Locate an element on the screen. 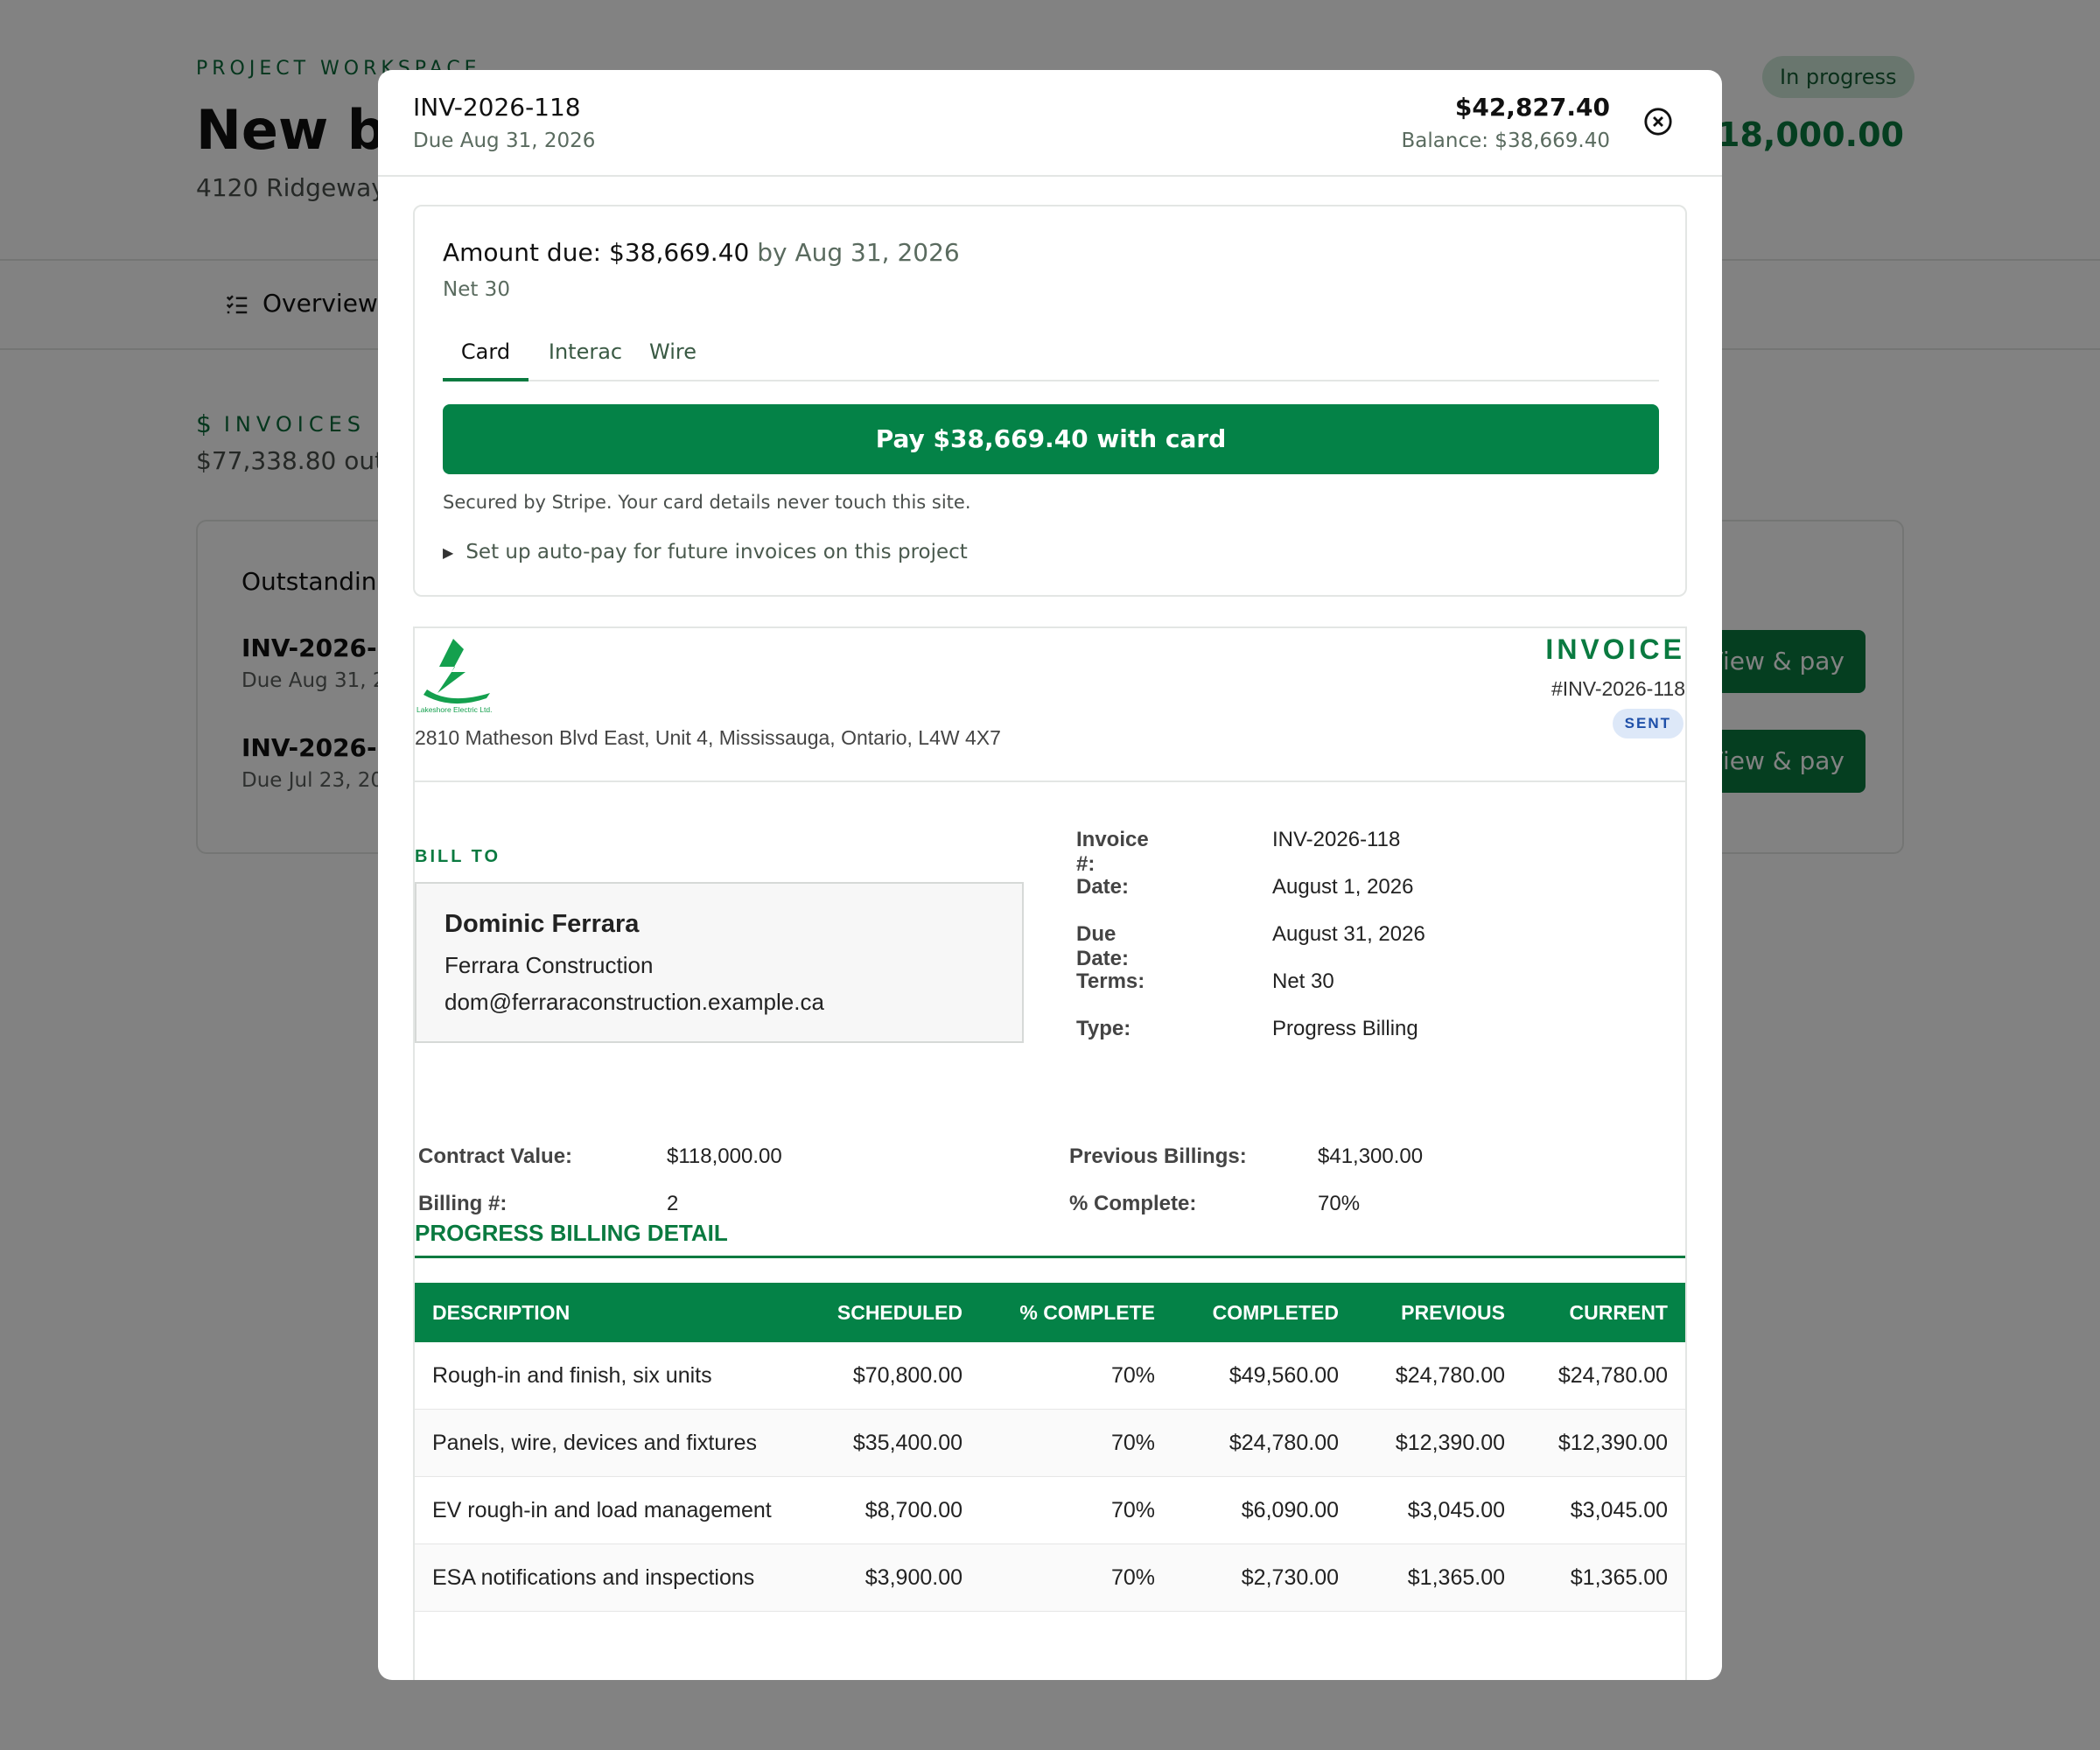  invoice-heading: INVOICE is located at coordinates (1615, 649).